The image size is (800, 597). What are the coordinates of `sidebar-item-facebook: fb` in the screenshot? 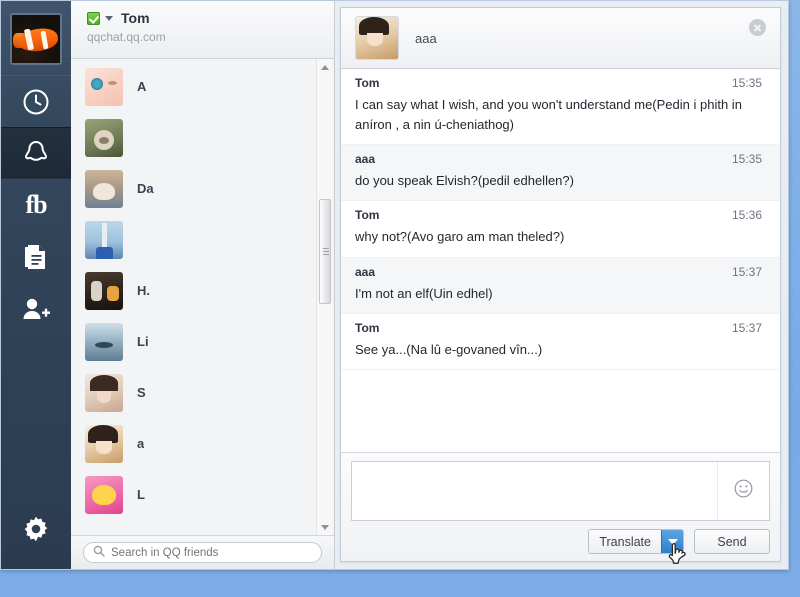 It's located at (36, 205).